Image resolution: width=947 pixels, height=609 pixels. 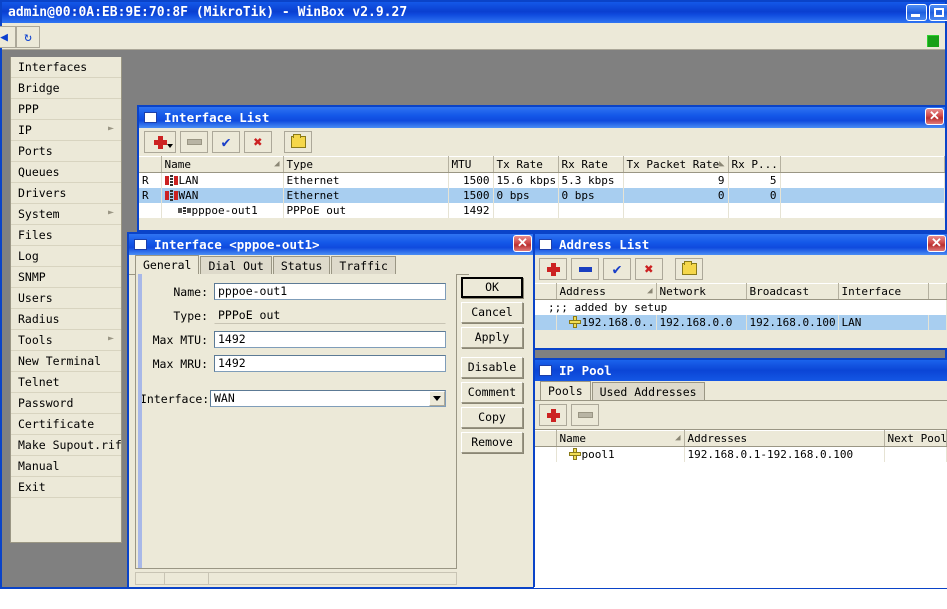 What do you see at coordinates (492, 312) in the screenshot?
I see `cancel-button: Cancel` at bounding box center [492, 312].